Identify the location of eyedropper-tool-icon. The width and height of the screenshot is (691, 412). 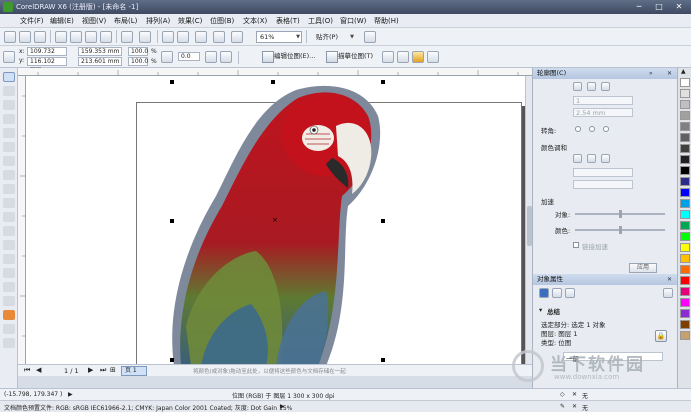
(9, 287).